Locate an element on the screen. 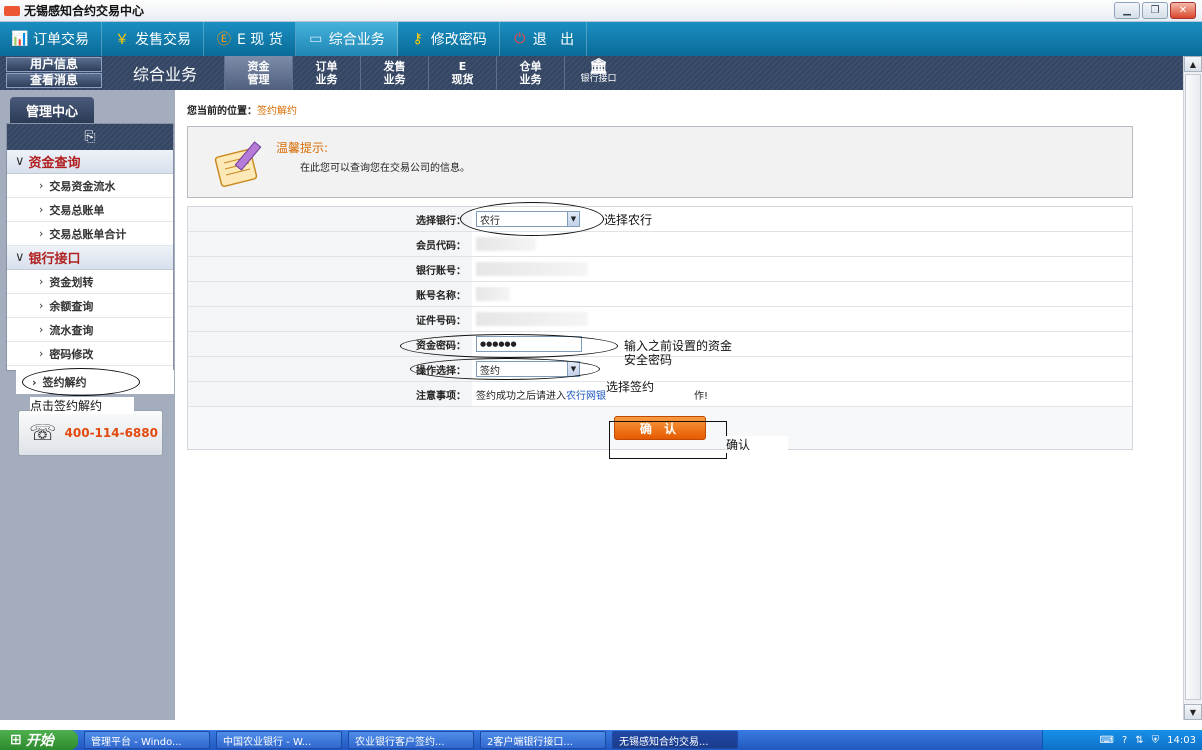 This screenshot has width=1202, height=750. keyboard-icon: ⌨ is located at coordinates (1107, 740).